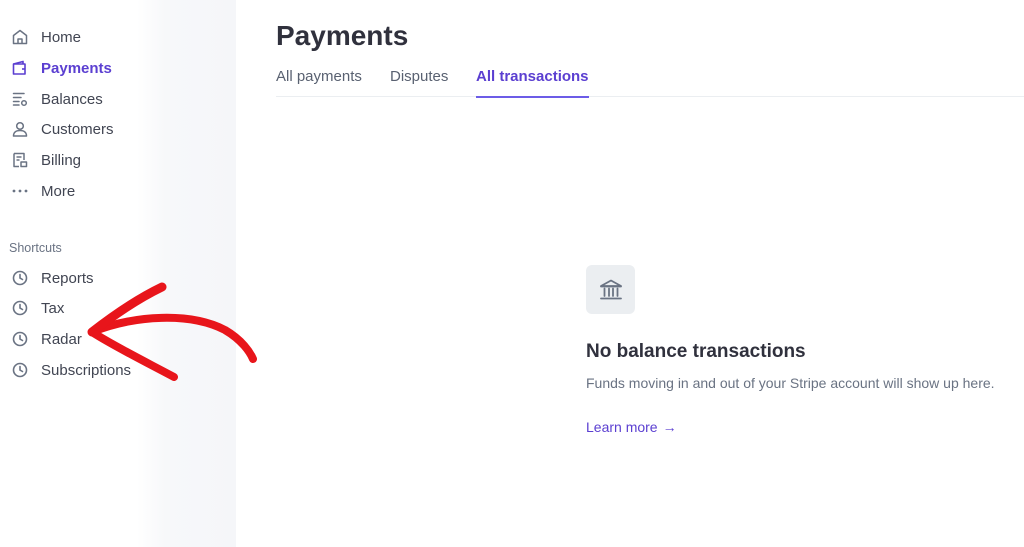  Describe the element at coordinates (20, 37) in the screenshot. I see `home-icon` at that location.